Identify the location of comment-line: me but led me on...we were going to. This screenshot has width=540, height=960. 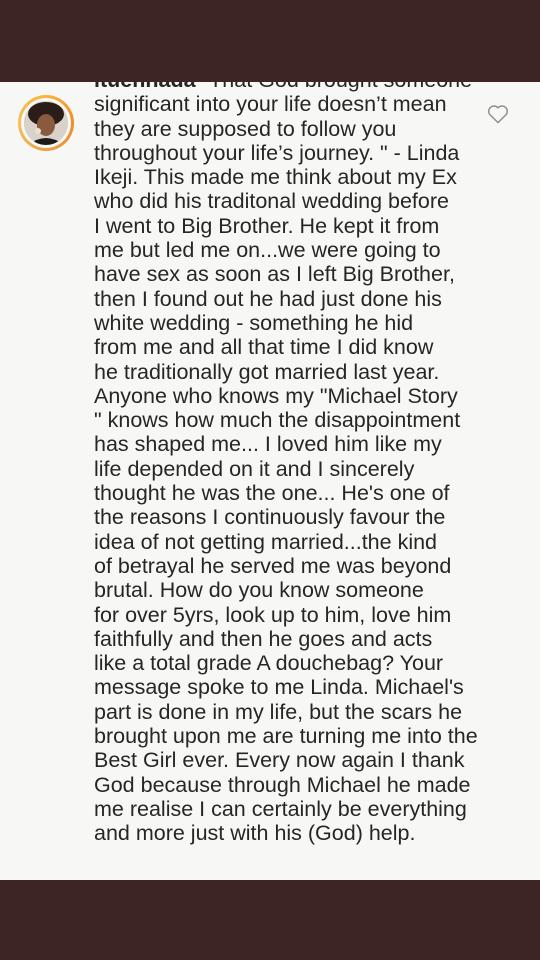
(267, 250).